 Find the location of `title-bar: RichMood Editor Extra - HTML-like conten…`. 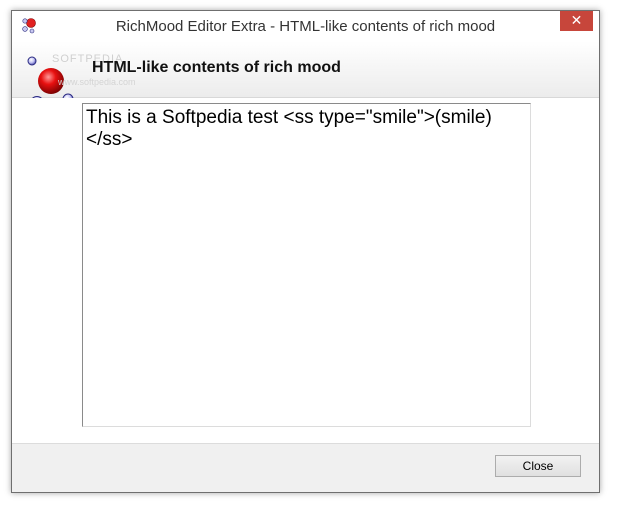

title-bar: RichMood Editor Extra - HTML-like conten… is located at coordinates (305, 26).